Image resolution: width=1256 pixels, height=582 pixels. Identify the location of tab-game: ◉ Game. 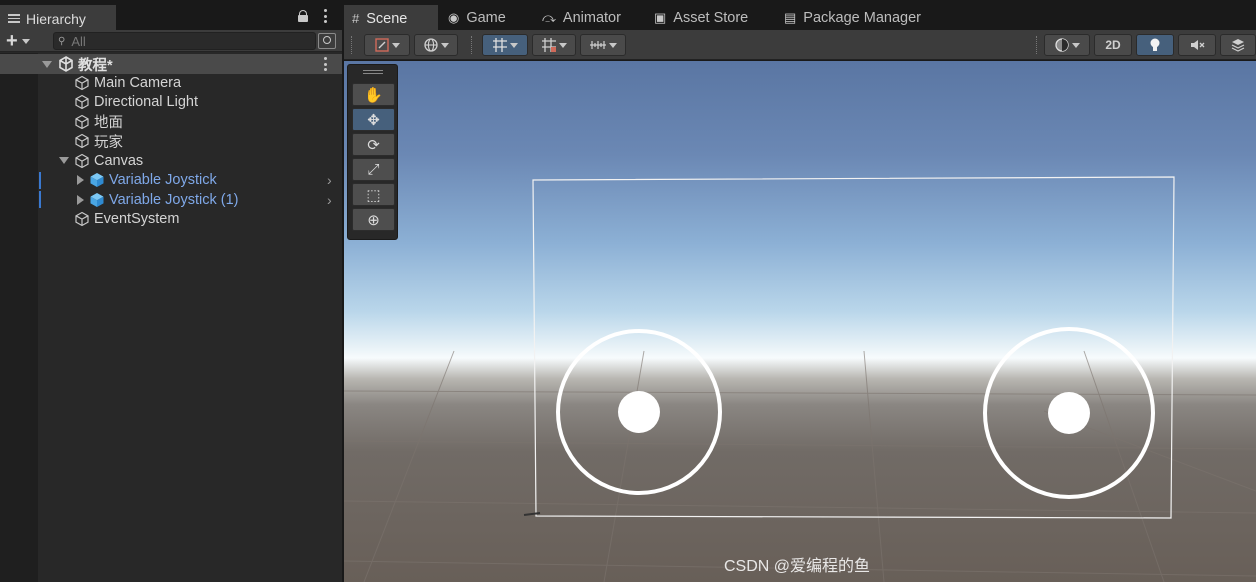
(485, 17).